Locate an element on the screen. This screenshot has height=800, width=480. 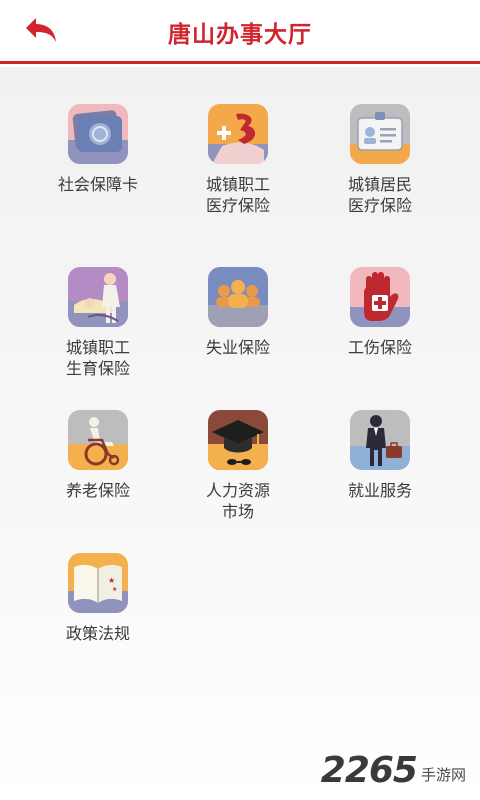
graduation-cap-icon is located at coordinates (238, 440).